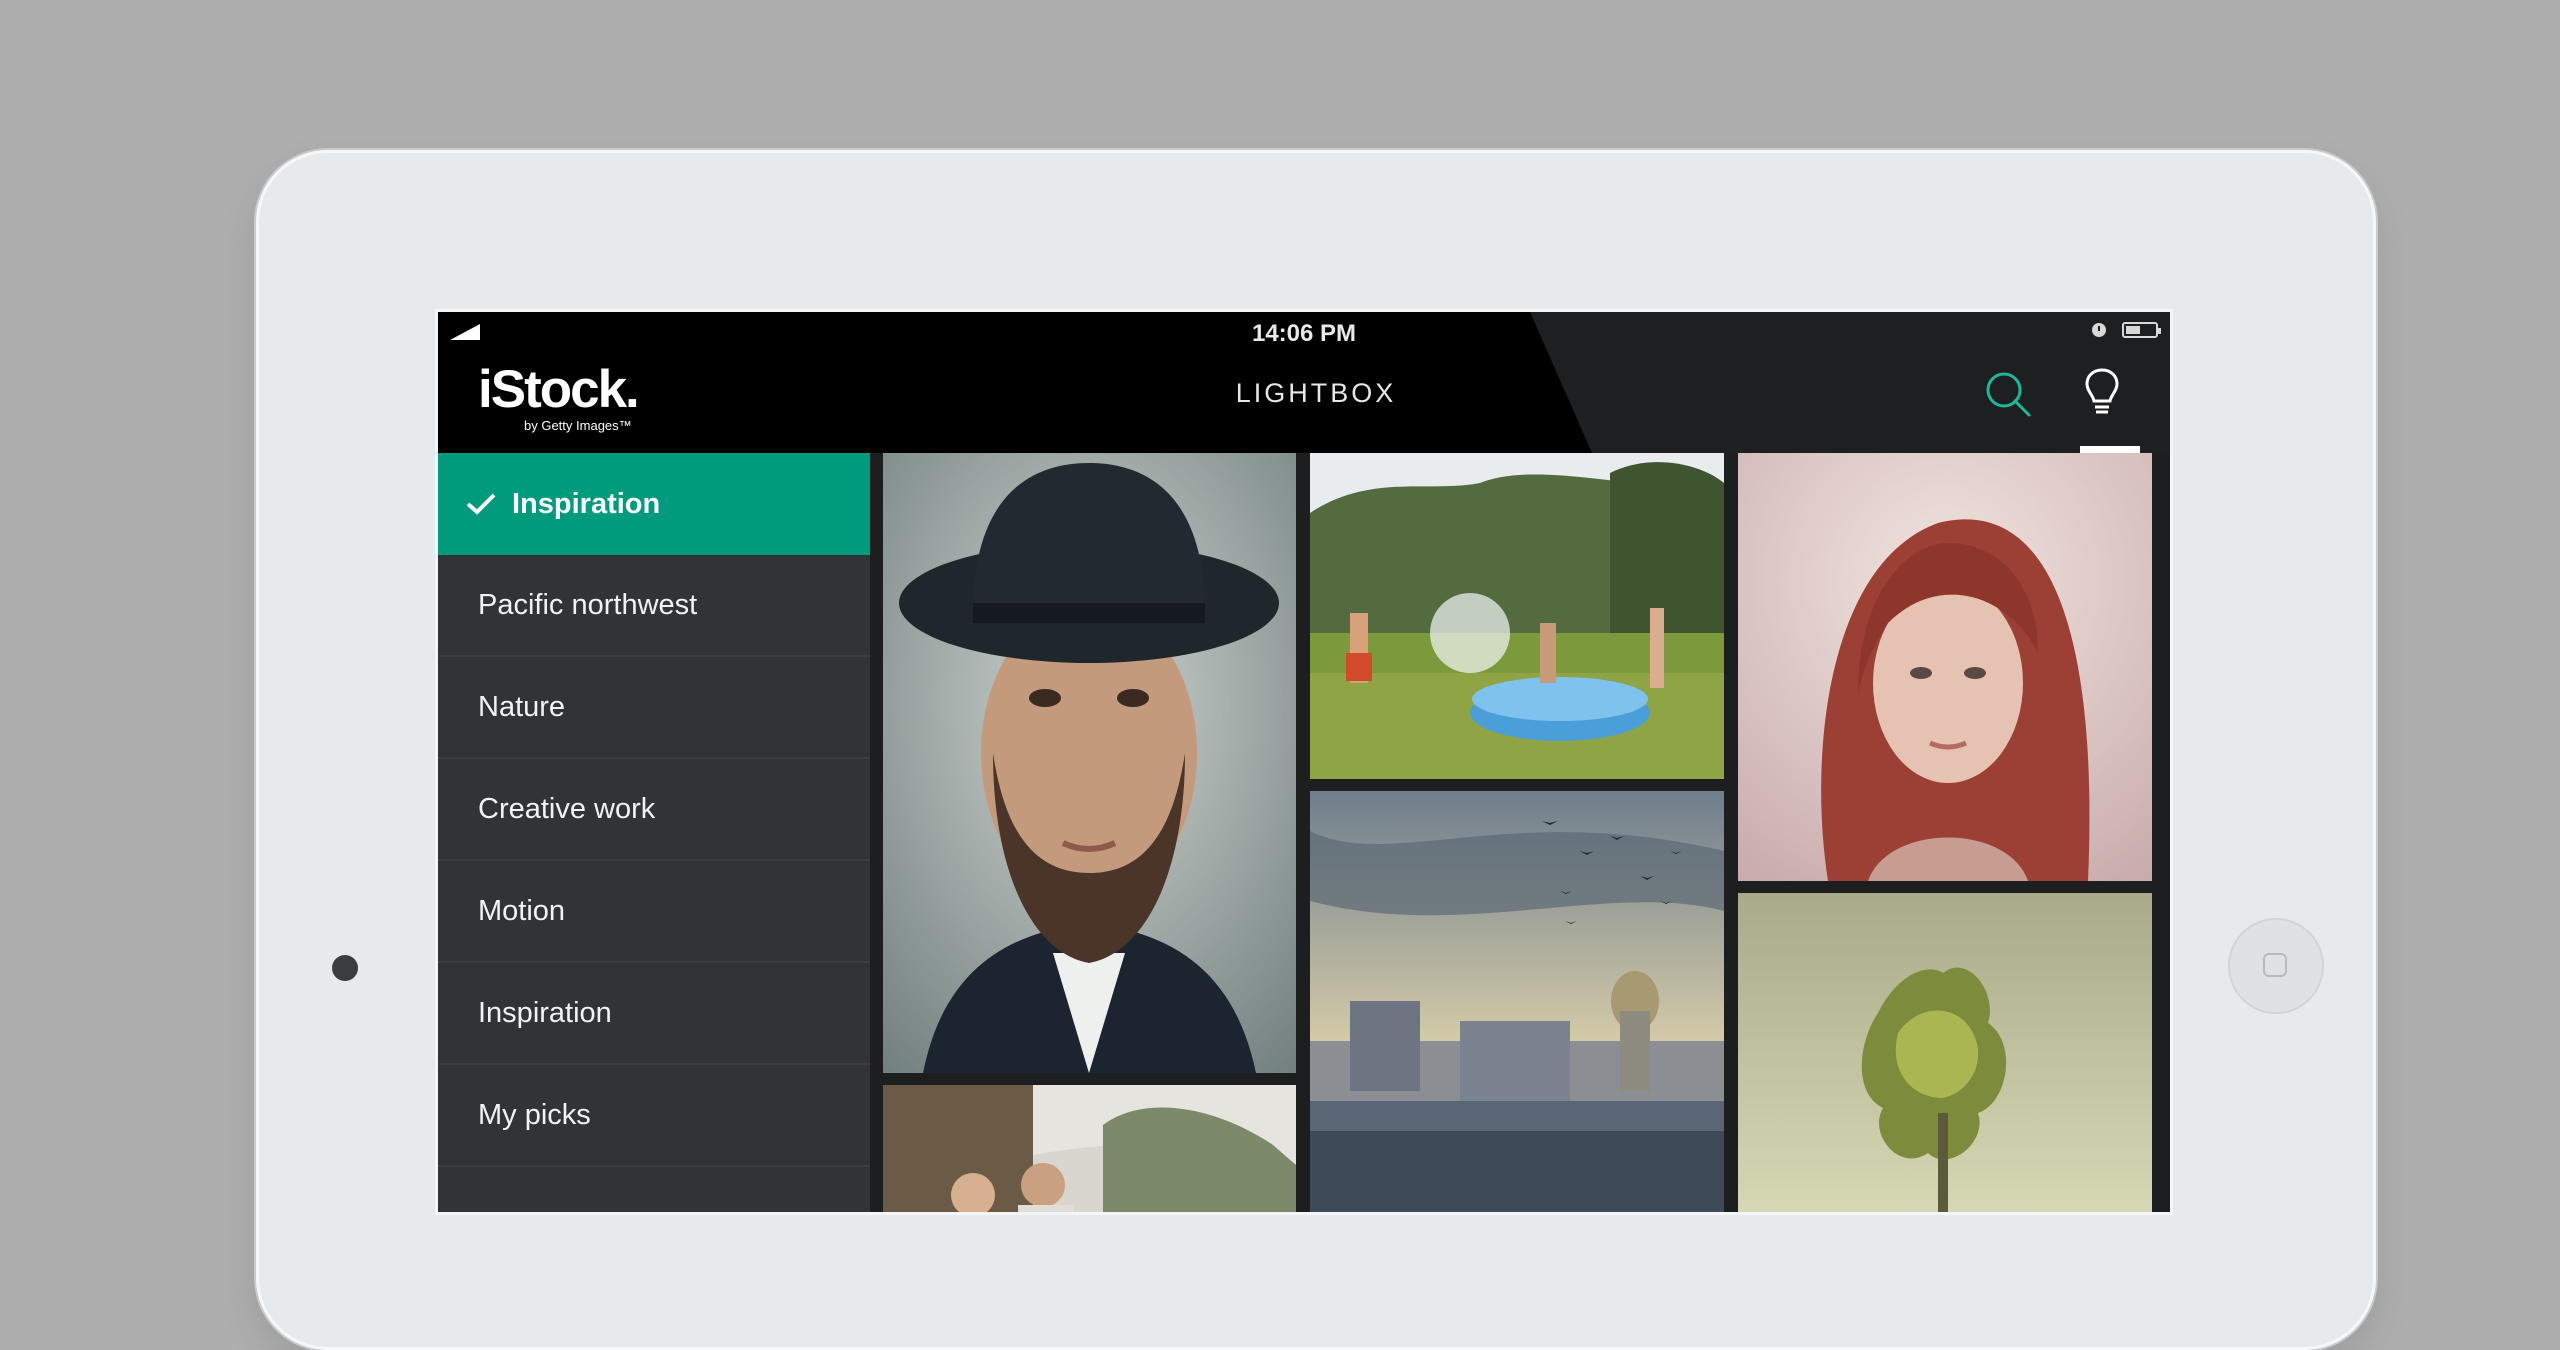  What do you see at coordinates (654, 1189) in the screenshot?
I see `sidebar-item-more` at bounding box center [654, 1189].